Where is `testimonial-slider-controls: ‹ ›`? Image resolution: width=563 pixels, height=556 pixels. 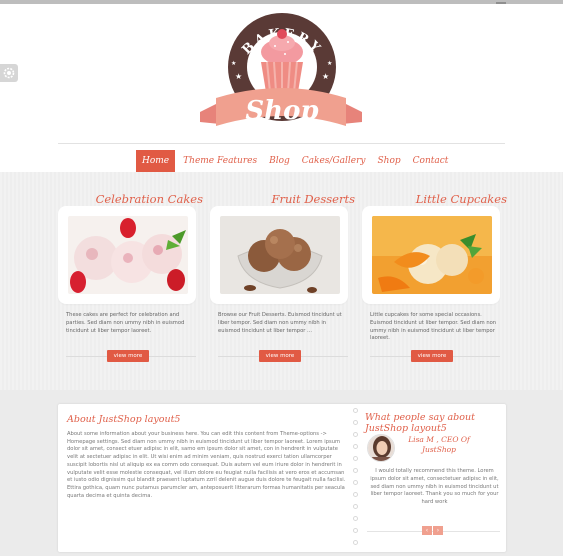 testimonial-slider-controls: ‹ › is located at coordinates (432, 530).